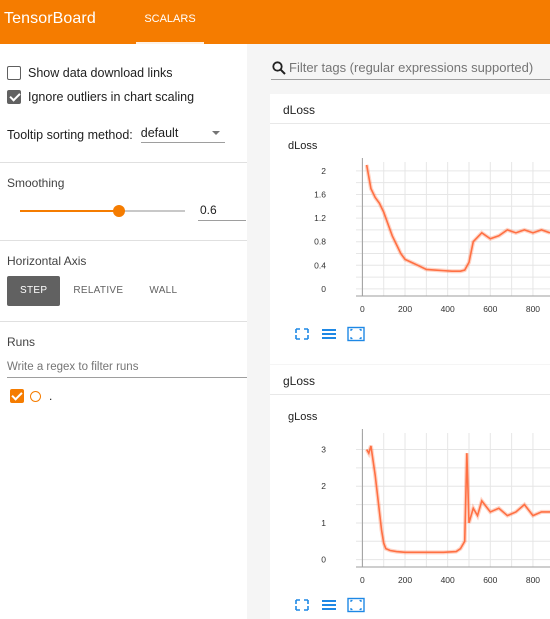  I want to click on ignore-outliers-checkbox, so click(14, 97).